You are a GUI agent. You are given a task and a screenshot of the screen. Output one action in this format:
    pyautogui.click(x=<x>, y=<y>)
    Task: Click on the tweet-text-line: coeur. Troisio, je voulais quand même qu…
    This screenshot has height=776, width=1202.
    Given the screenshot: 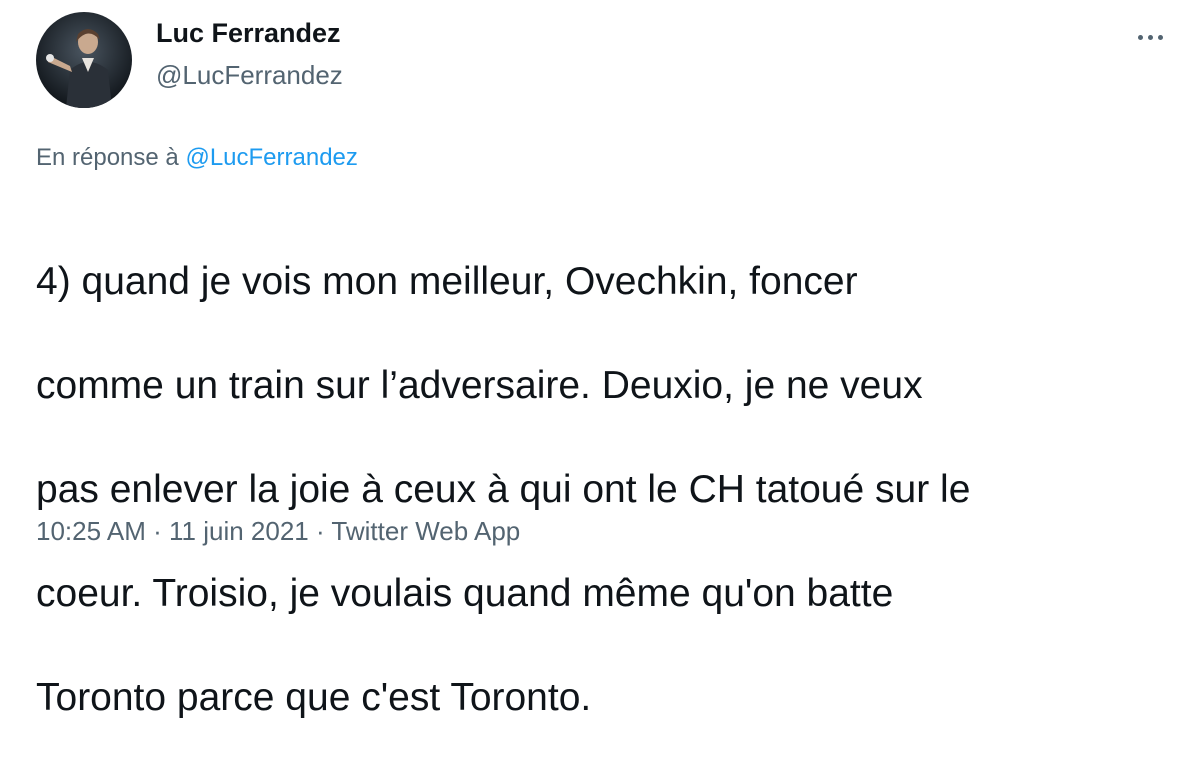 What is the action you would take?
    pyautogui.click(x=465, y=593)
    